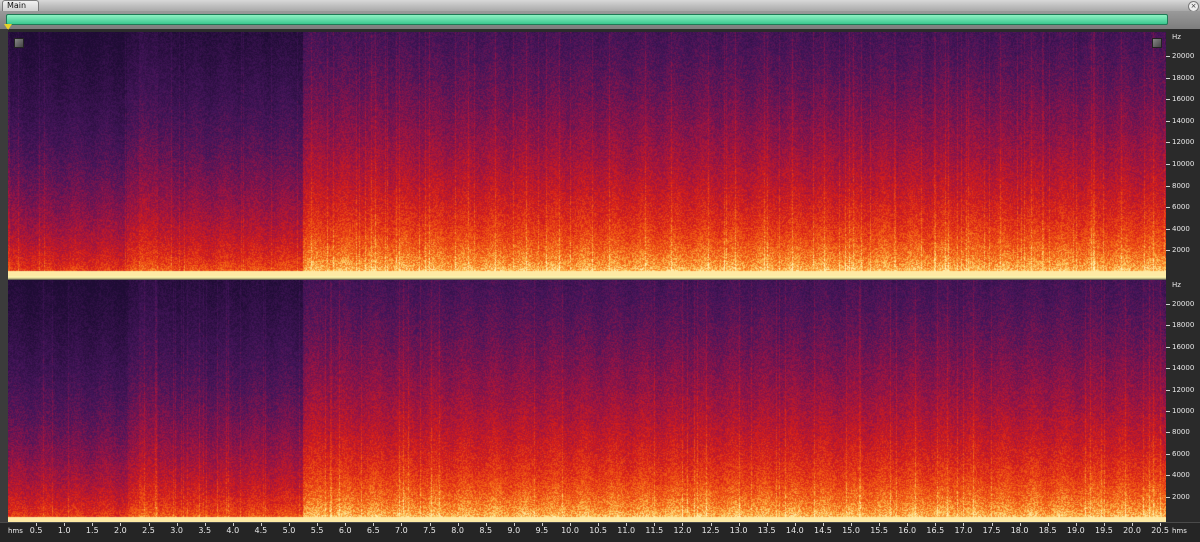  I want to click on time-label: 5.5, so click(317, 530).